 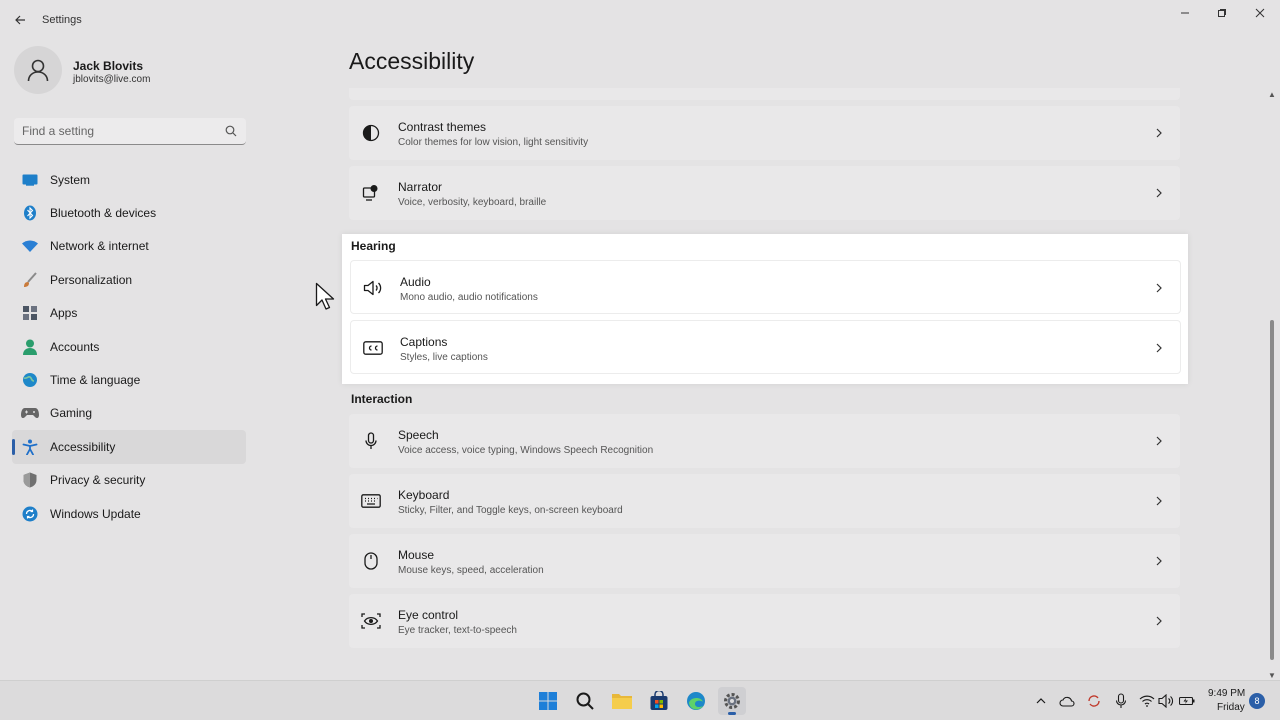 I want to click on close-button, so click(x=1260, y=13).